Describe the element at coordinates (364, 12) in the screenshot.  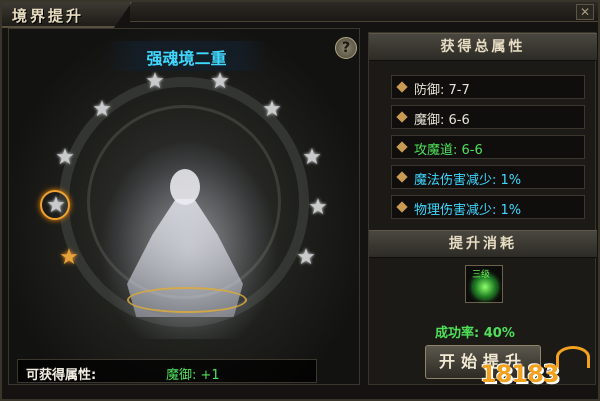
I see `window-top-bar: ✕` at that location.